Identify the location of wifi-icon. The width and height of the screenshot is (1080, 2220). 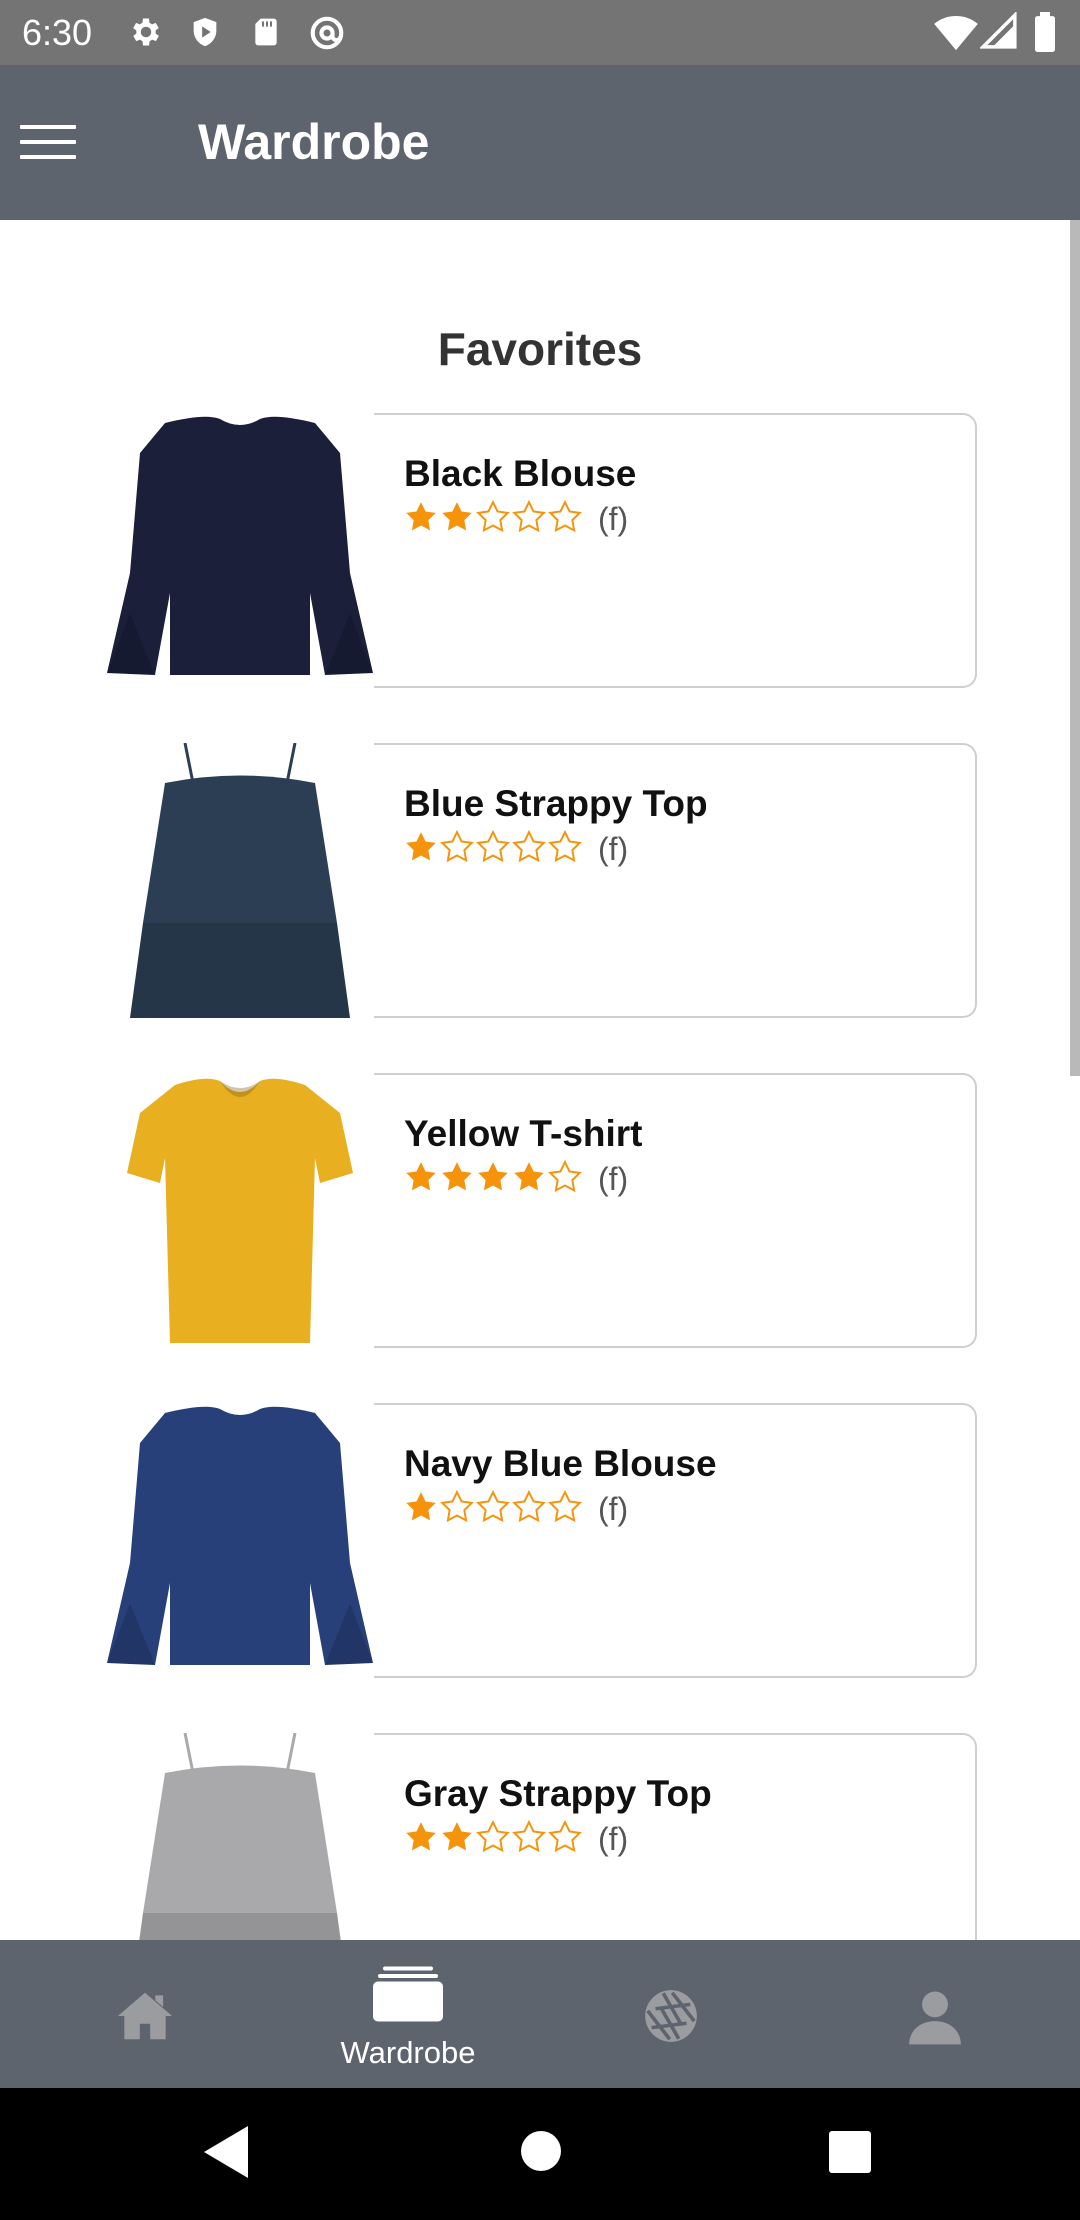
(956, 34).